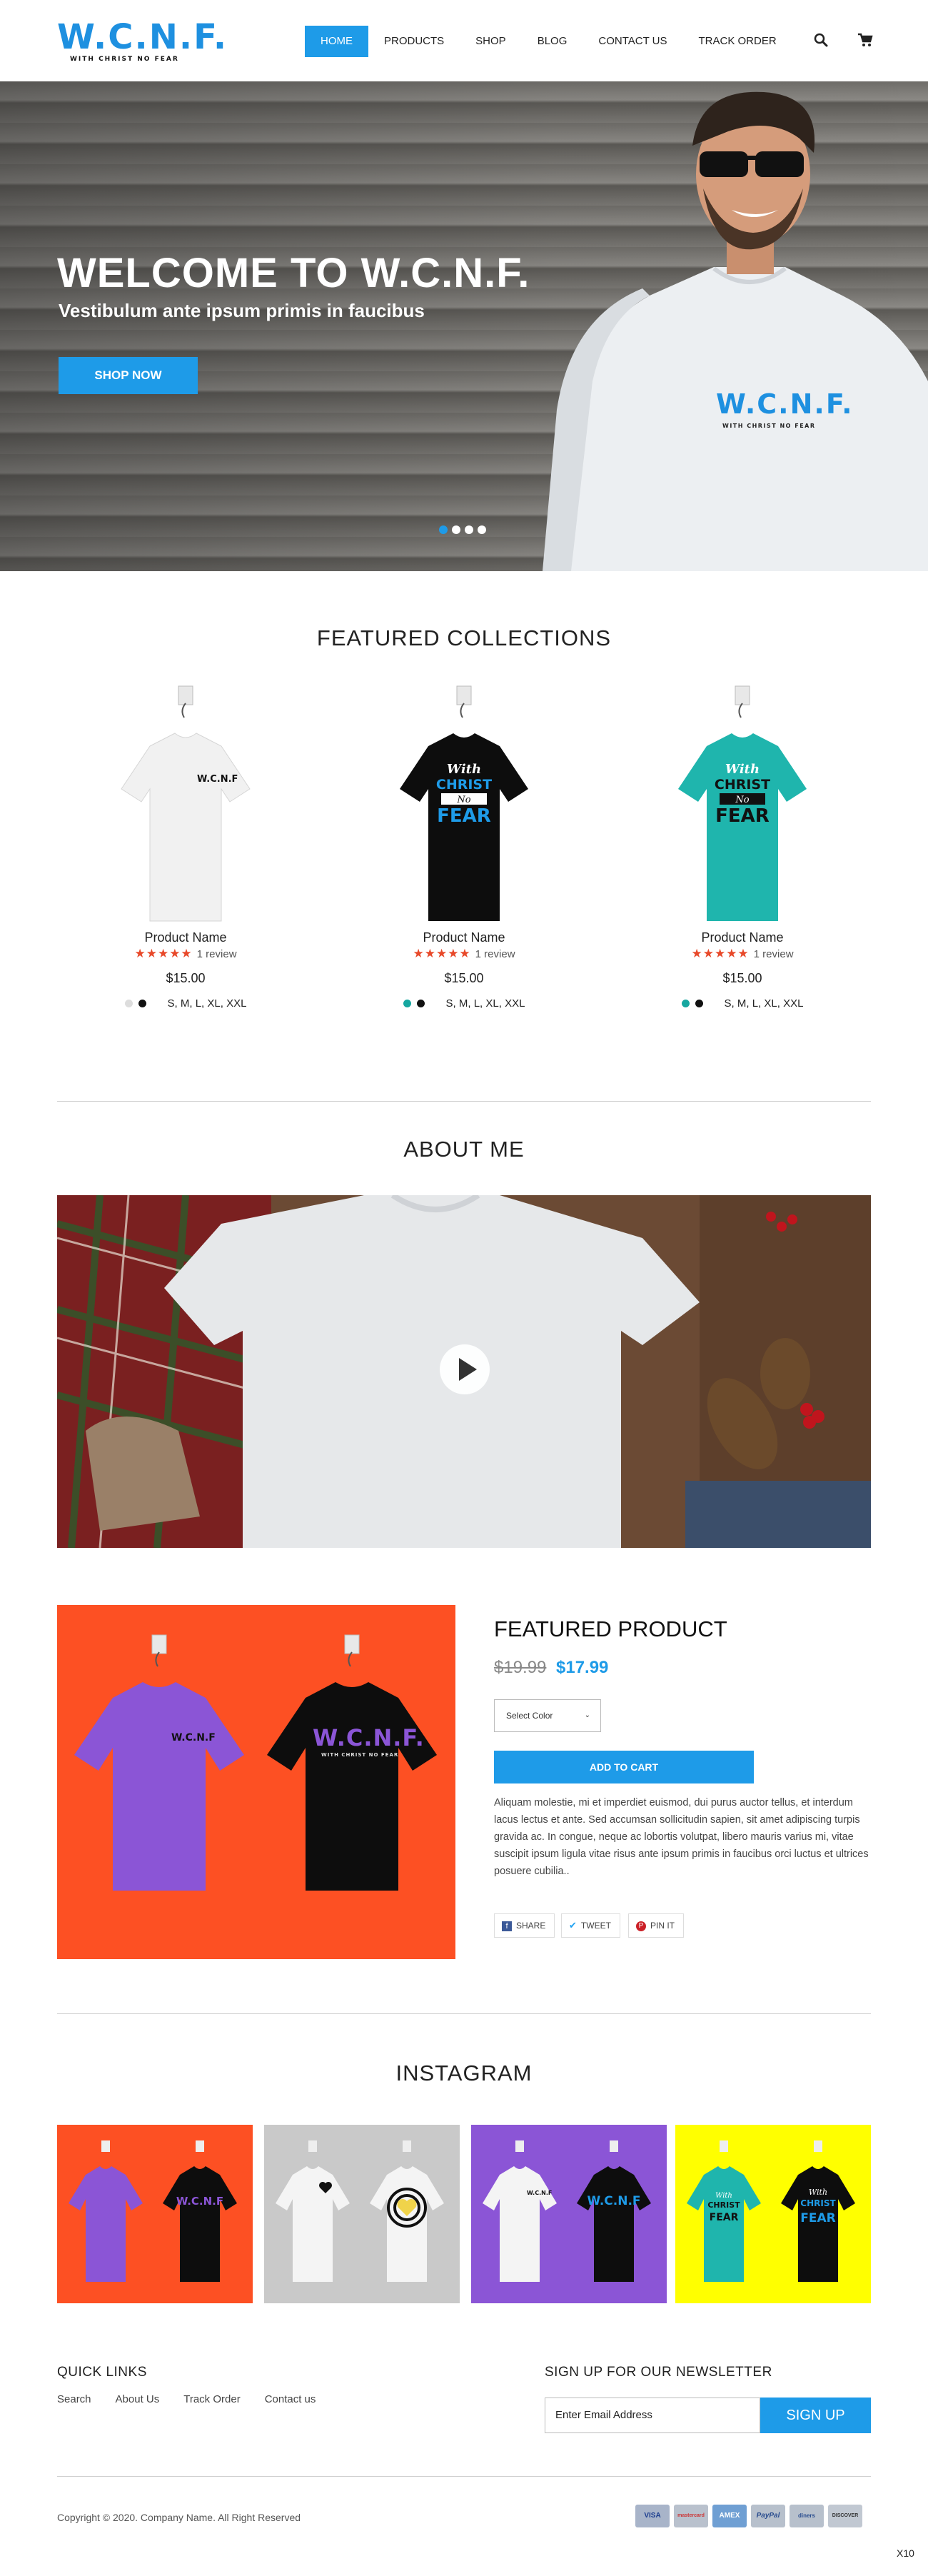  What do you see at coordinates (290, 2399) in the screenshot?
I see `footer-link-contact-us: Contact us` at bounding box center [290, 2399].